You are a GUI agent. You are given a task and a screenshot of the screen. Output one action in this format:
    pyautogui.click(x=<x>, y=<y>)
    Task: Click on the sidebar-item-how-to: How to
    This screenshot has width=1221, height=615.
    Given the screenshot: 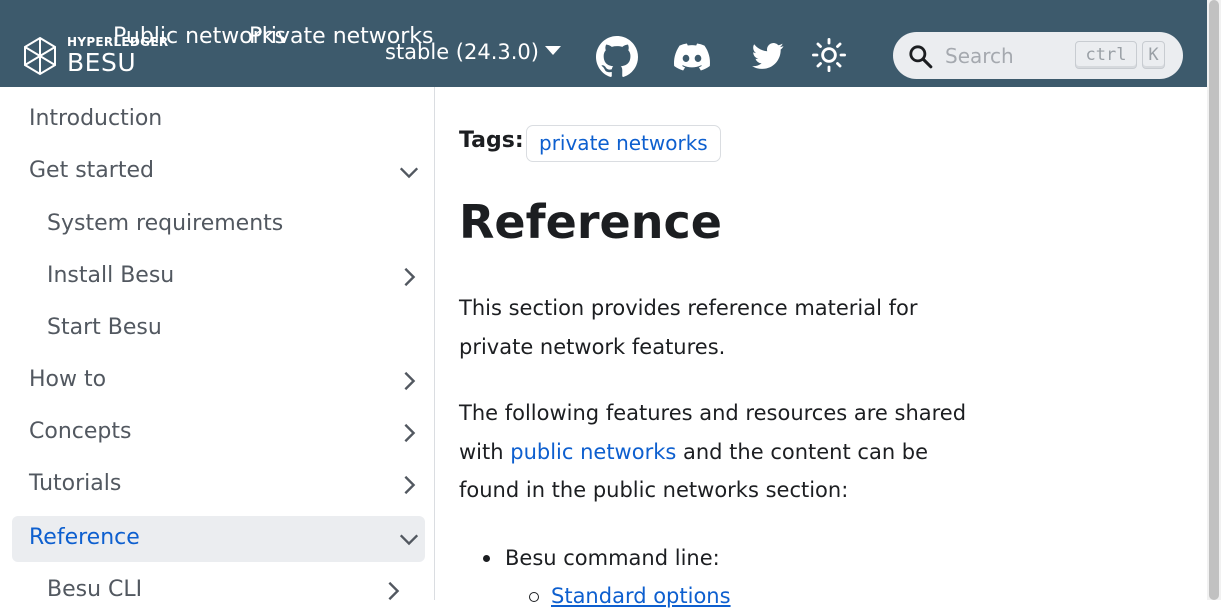 What is the action you would take?
    pyautogui.click(x=218, y=381)
    